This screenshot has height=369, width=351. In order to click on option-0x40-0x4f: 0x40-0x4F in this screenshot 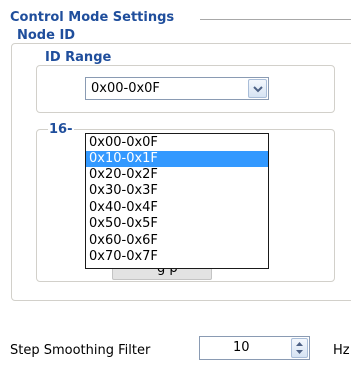, I will do `click(177, 208)`.